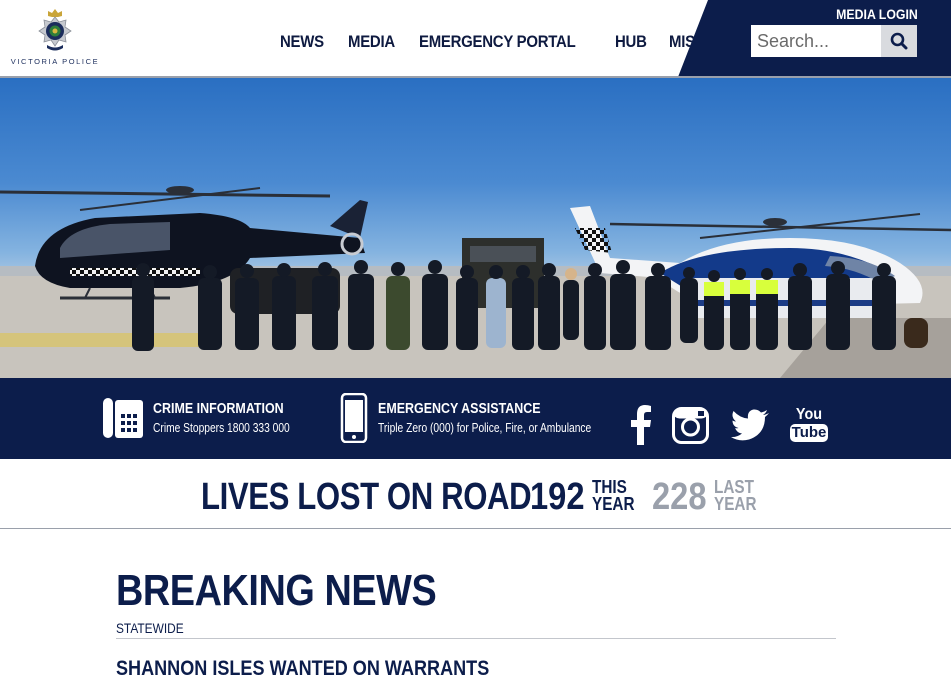 The height and width of the screenshot is (689, 951). I want to click on youtube-icon: You Tube, so click(809, 424).